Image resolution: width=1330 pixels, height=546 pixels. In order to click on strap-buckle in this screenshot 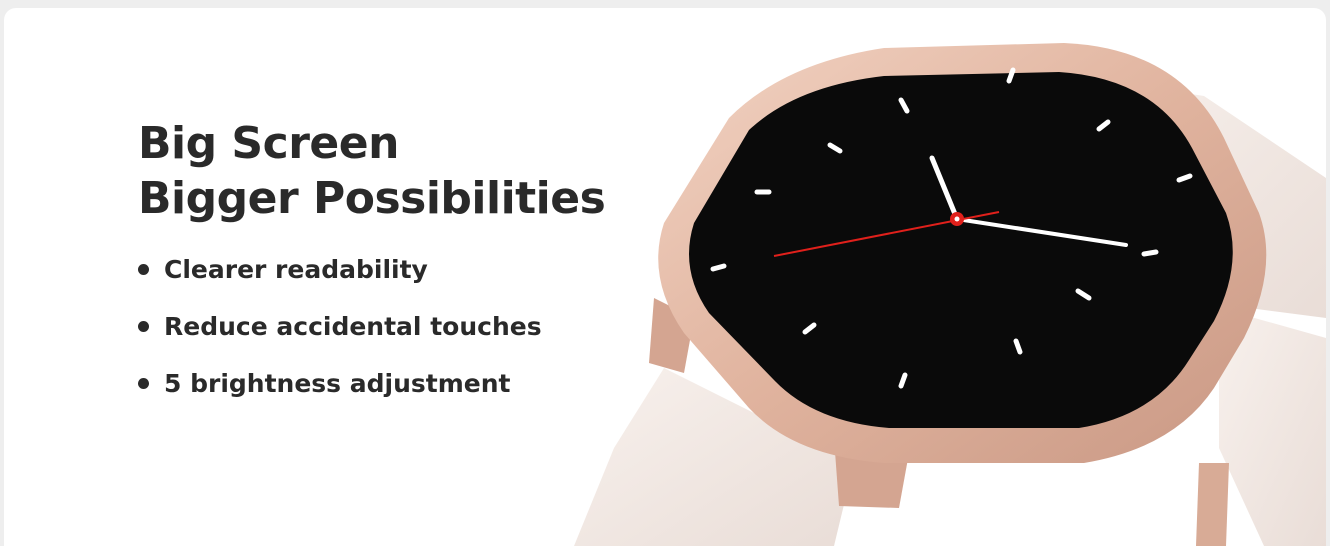, I will do `click(1212, 504)`.